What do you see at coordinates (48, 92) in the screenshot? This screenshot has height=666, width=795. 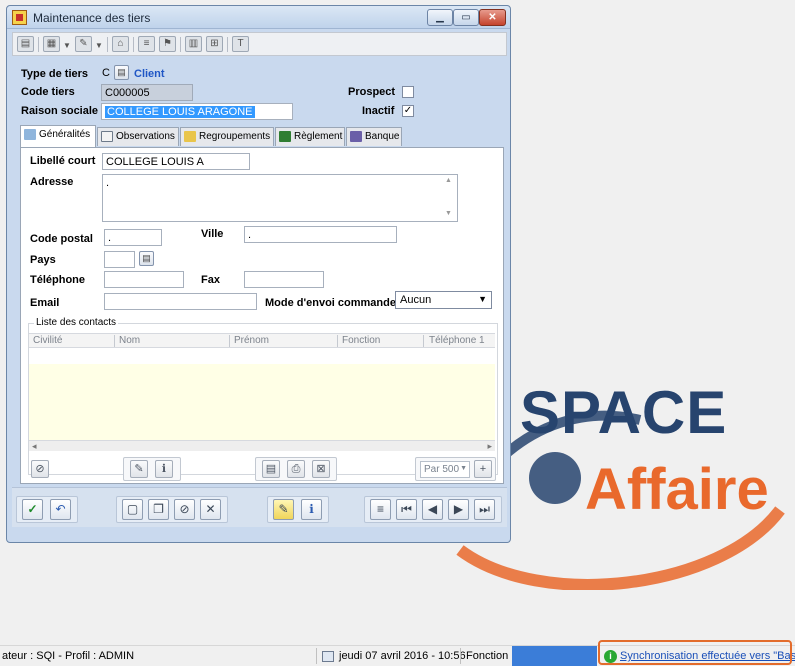 I see `code-tiers-label: Code tiers` at bounding box center [48, 92].